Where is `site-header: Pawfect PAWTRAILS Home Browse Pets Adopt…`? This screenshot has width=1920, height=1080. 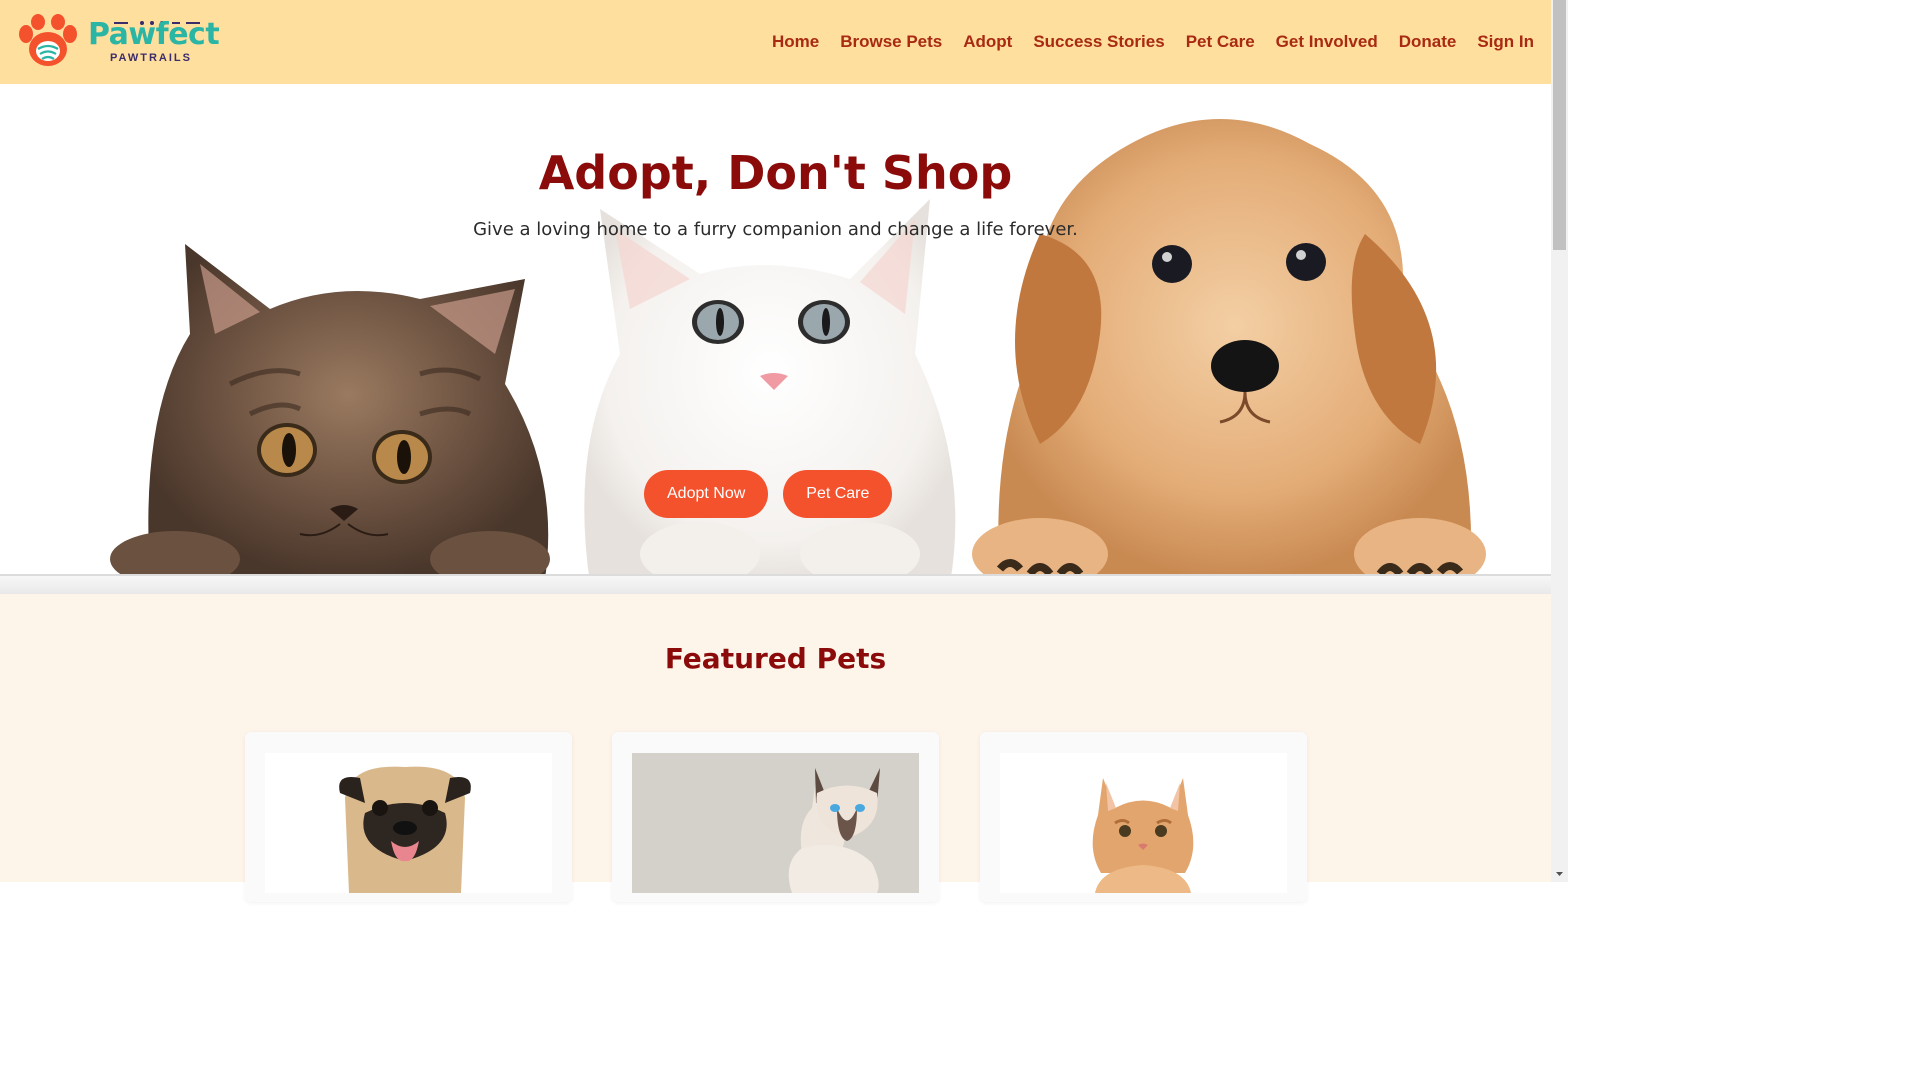
site-header: Pawfect PAWTRAILS Home Browse Pets Adopt… is located at coordinates (775, 42).